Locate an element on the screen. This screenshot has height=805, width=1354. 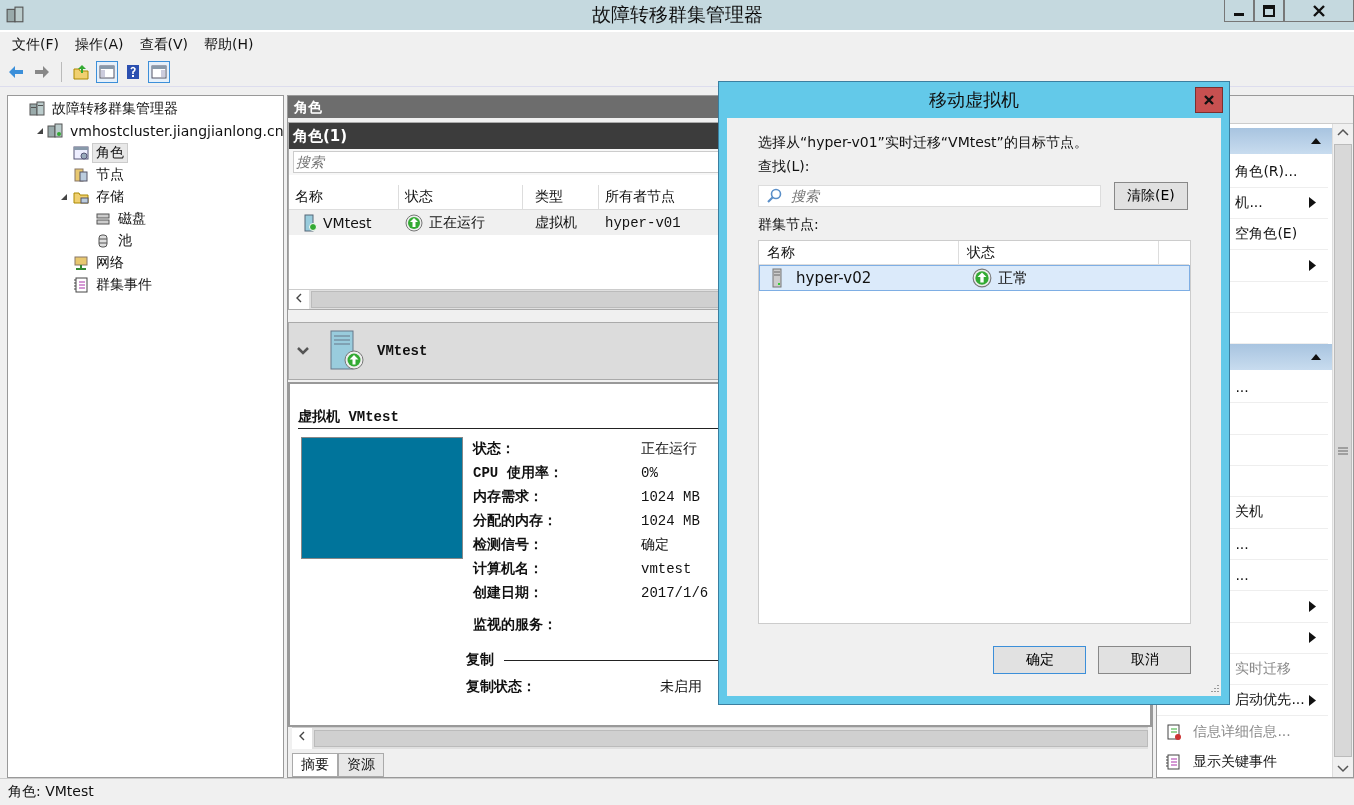
table-cell-text: 虚拟机 is located at coordinates (556, 222).